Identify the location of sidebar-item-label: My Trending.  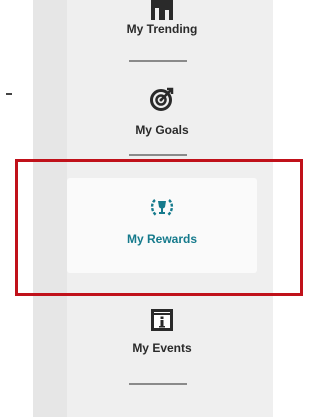
(162, 29).